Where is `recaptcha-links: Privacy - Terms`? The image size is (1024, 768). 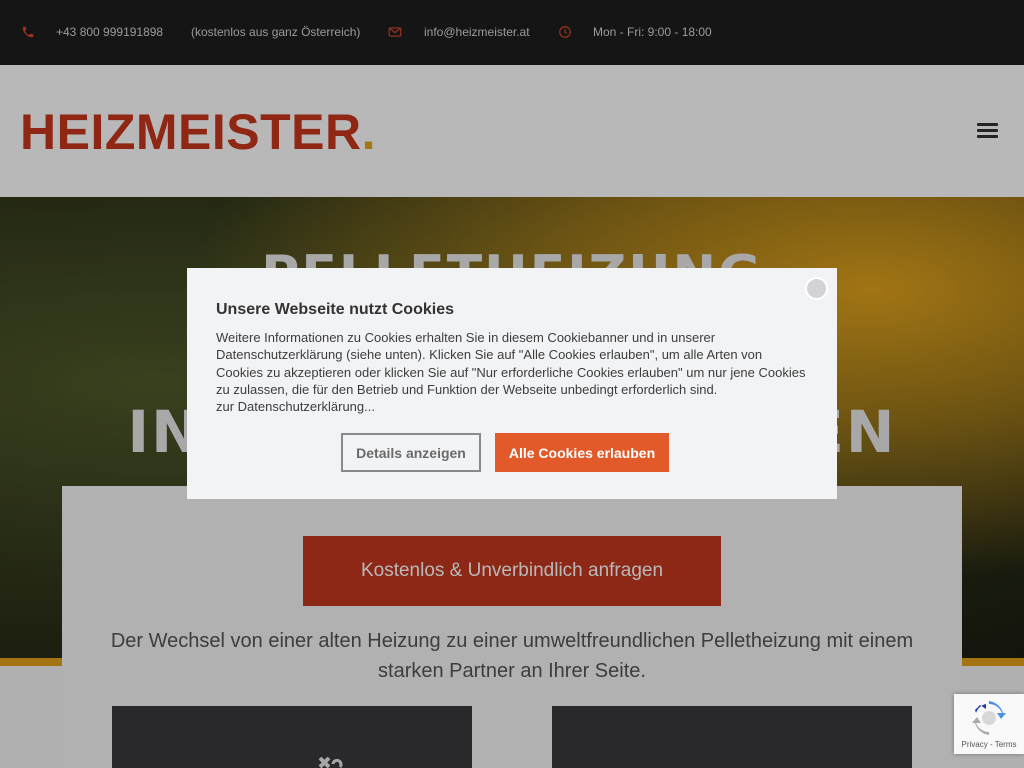
recaptcha-links: Privacy - Terms is located at coordinates (989, 744).